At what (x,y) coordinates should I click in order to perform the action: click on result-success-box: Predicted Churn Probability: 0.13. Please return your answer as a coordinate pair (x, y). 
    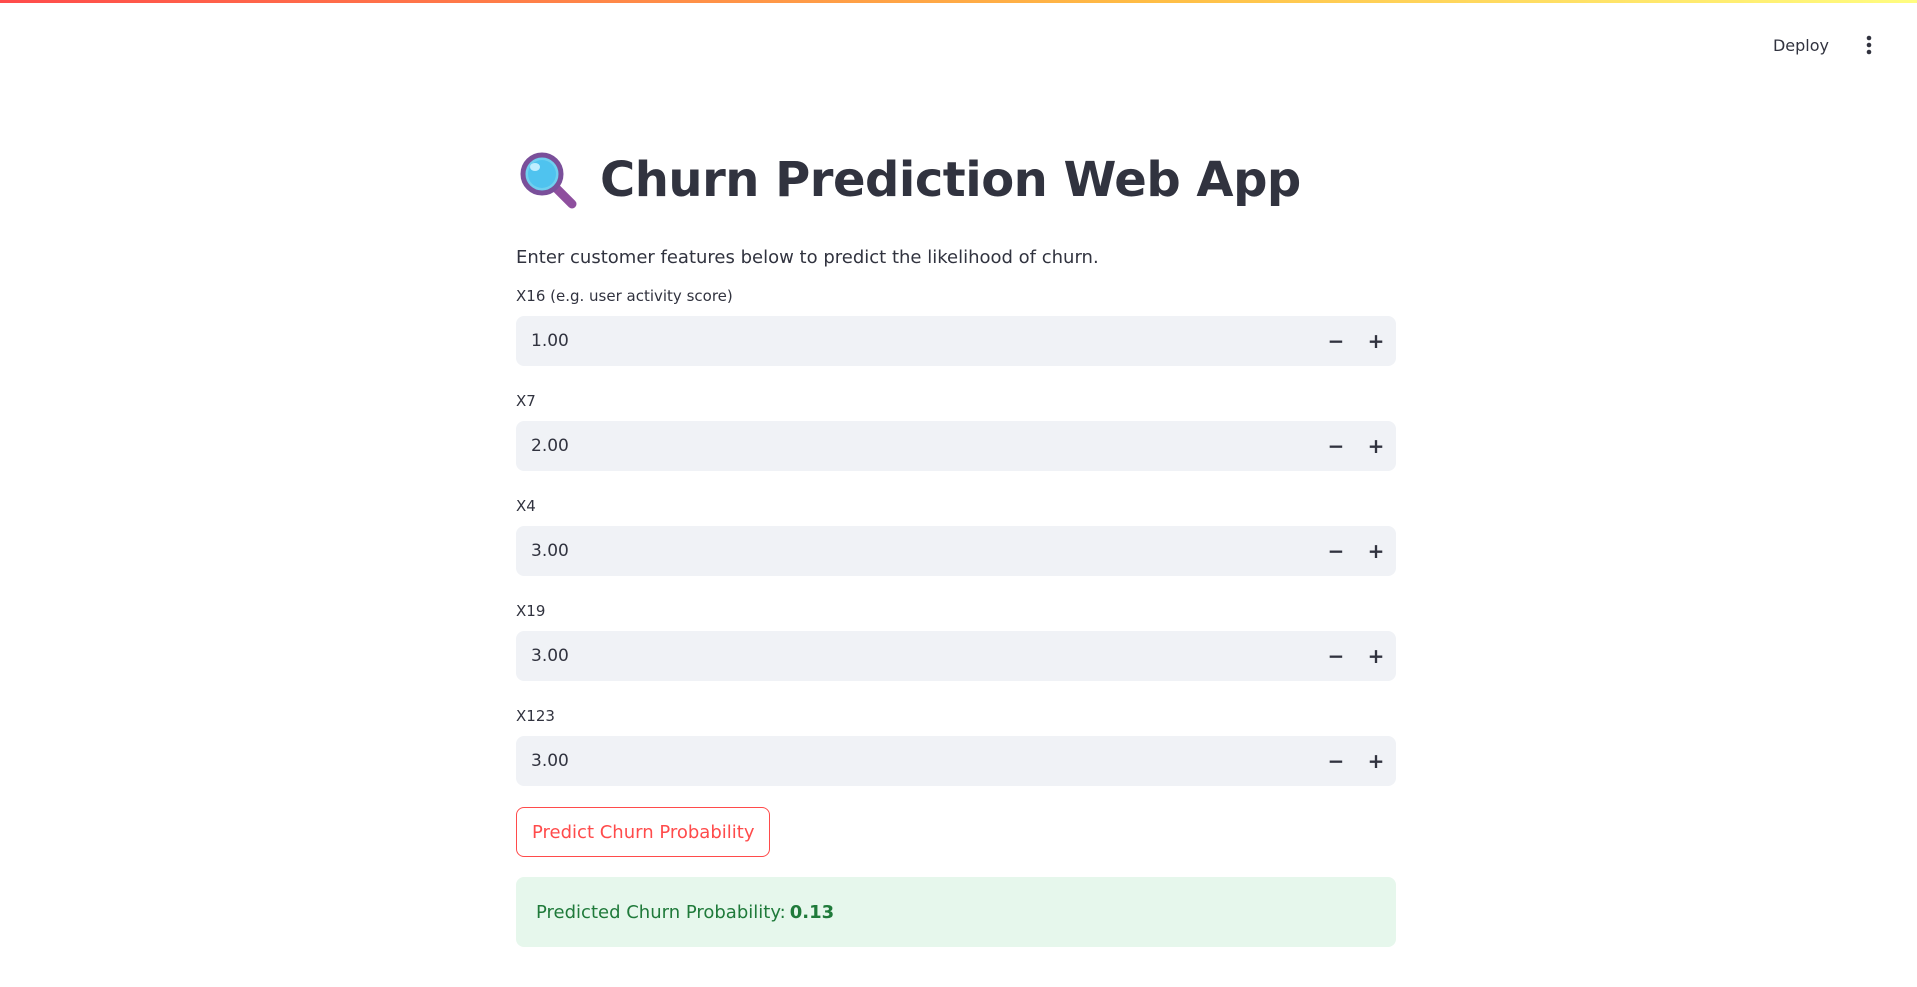
    Looking at the image, I should click on (956, 912).